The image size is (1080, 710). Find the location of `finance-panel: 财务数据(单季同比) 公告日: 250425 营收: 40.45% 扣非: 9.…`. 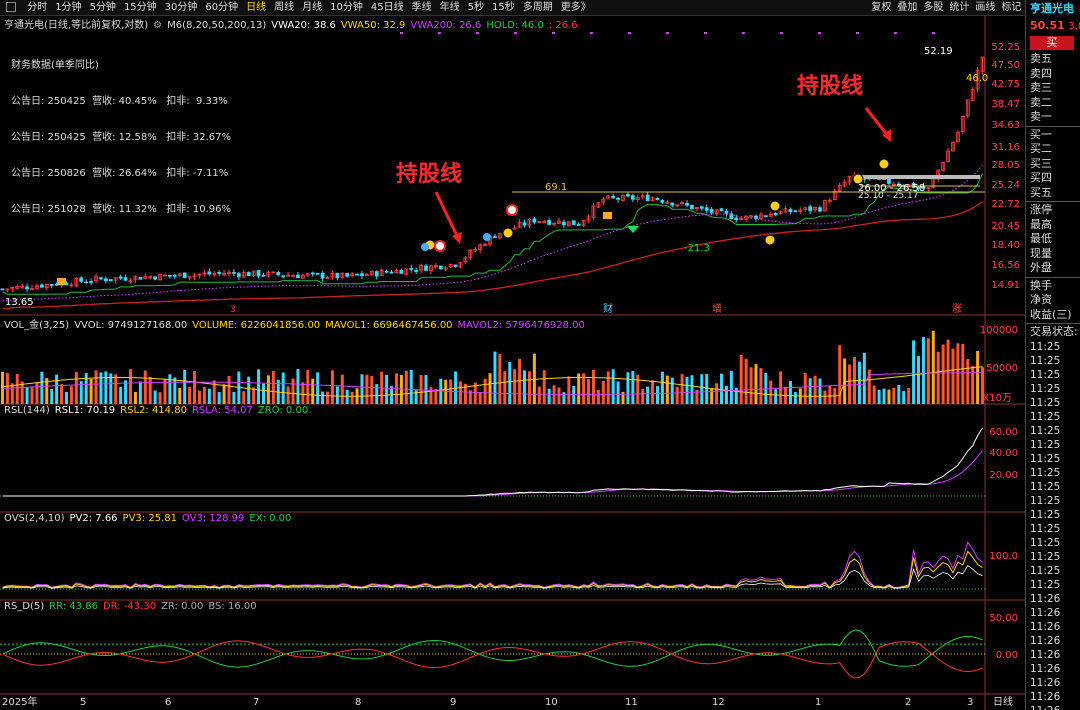

finance-panel: 财务数据(单季同比) 公告日: 250425 营收: 40.45% 扣非: 9.… is located at coordinates (121, 132).